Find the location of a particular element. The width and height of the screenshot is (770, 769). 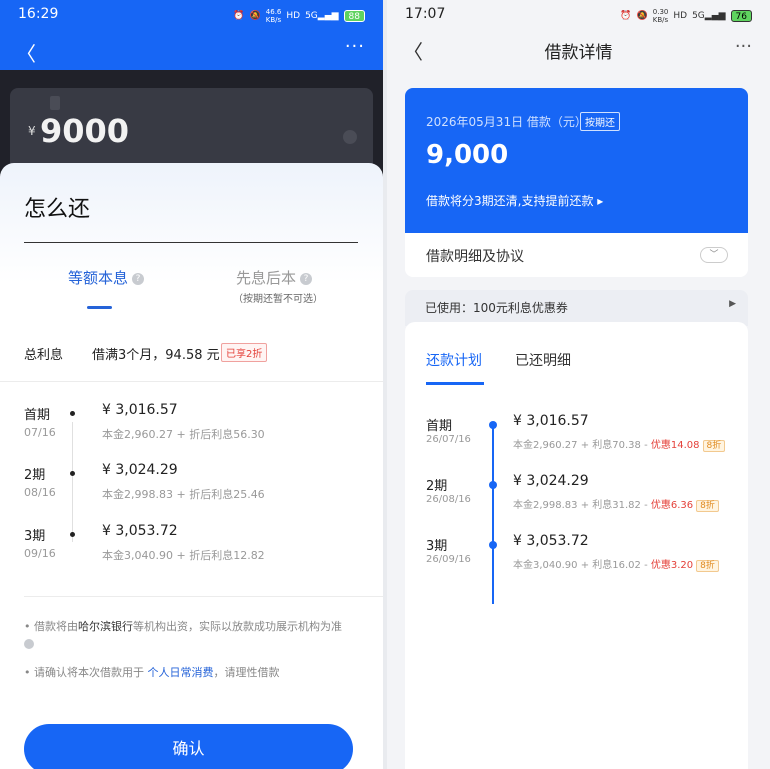

detail-text: 本金3,040.90 + 利息16.02 - is located at coordinates (582, 565).